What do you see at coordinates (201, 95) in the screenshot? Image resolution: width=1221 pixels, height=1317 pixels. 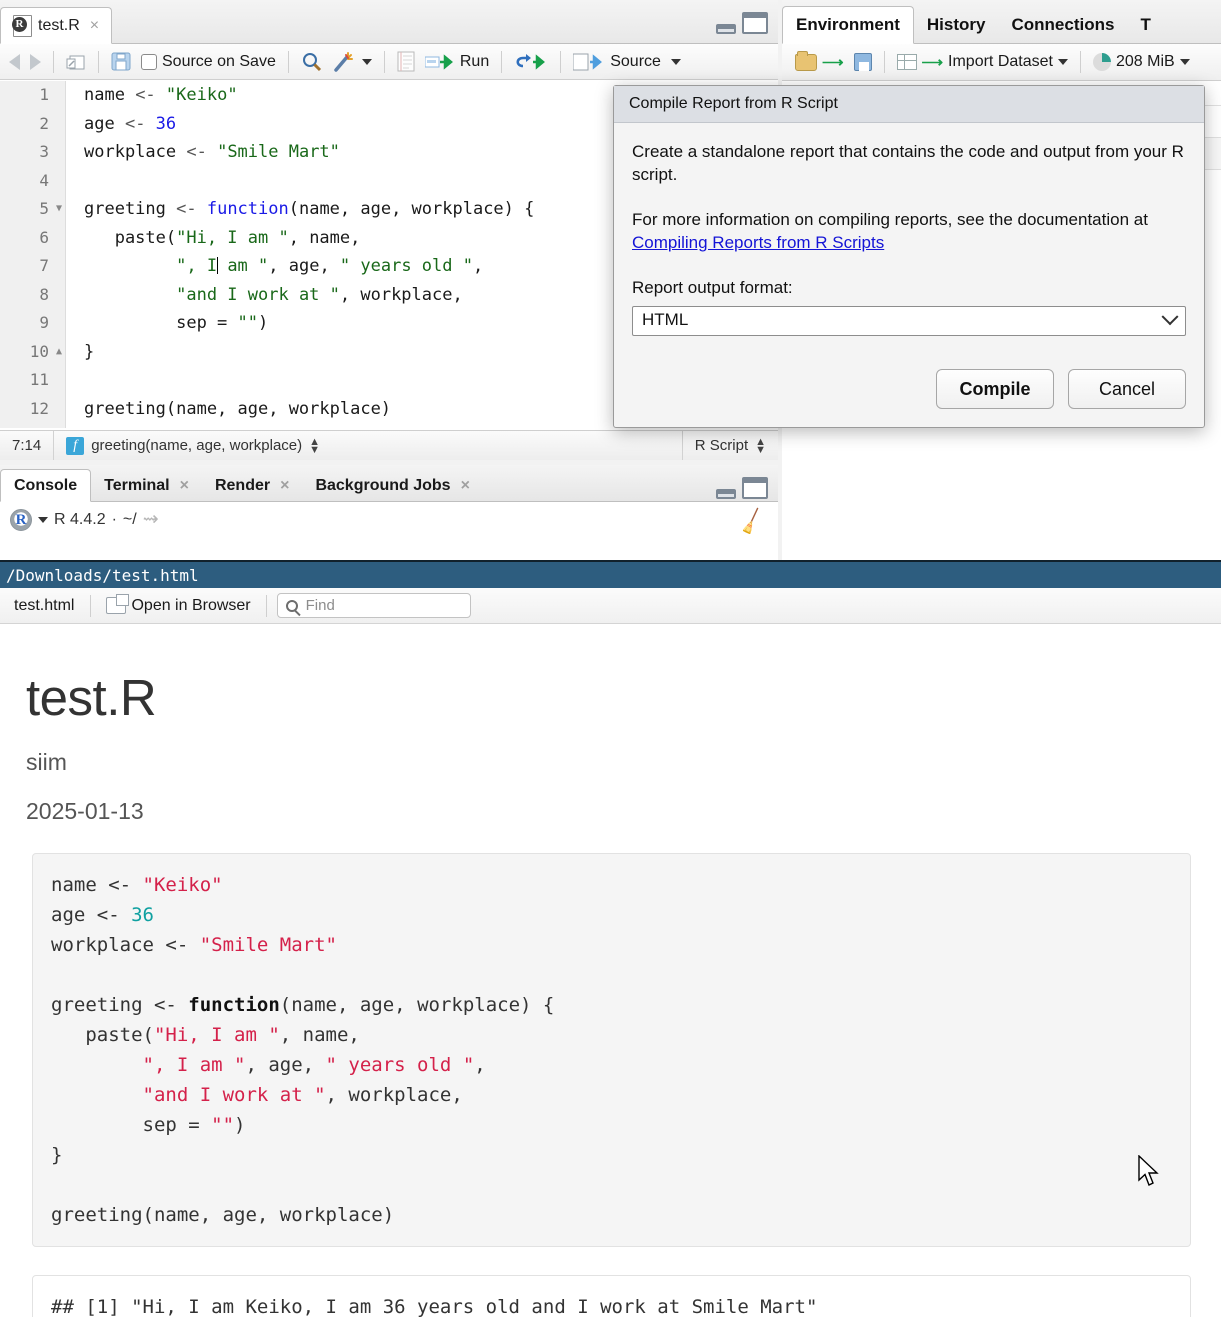 I see `code-token: "Keiko"` at bounding box center [201, 95].